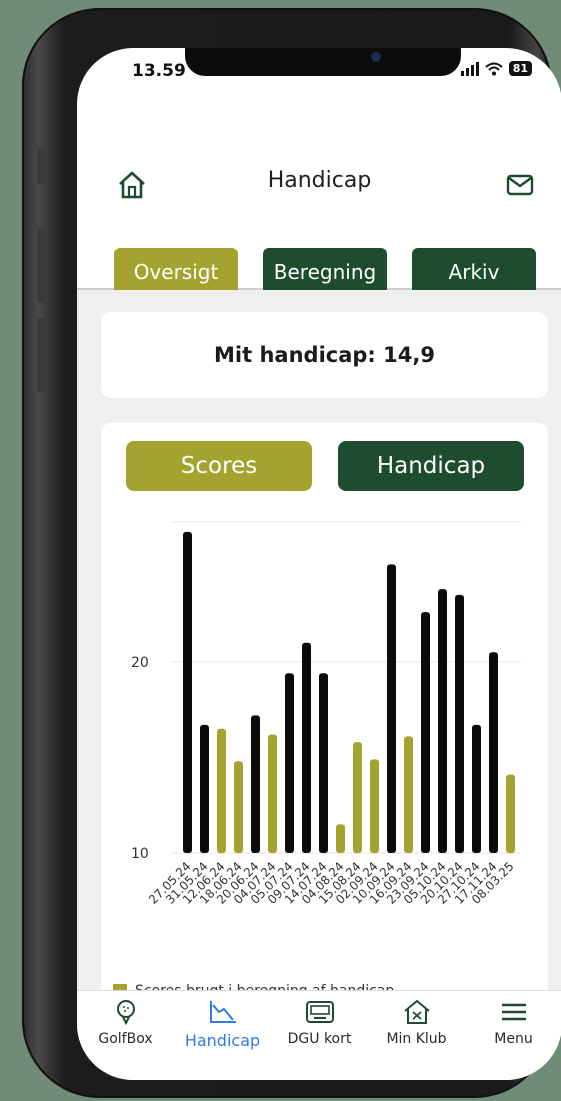 The height and width of the screenshot is (1101, 561). Describe the element at coordinates (41, 355) in the screenshot. I see `volume-down-button` at that location.